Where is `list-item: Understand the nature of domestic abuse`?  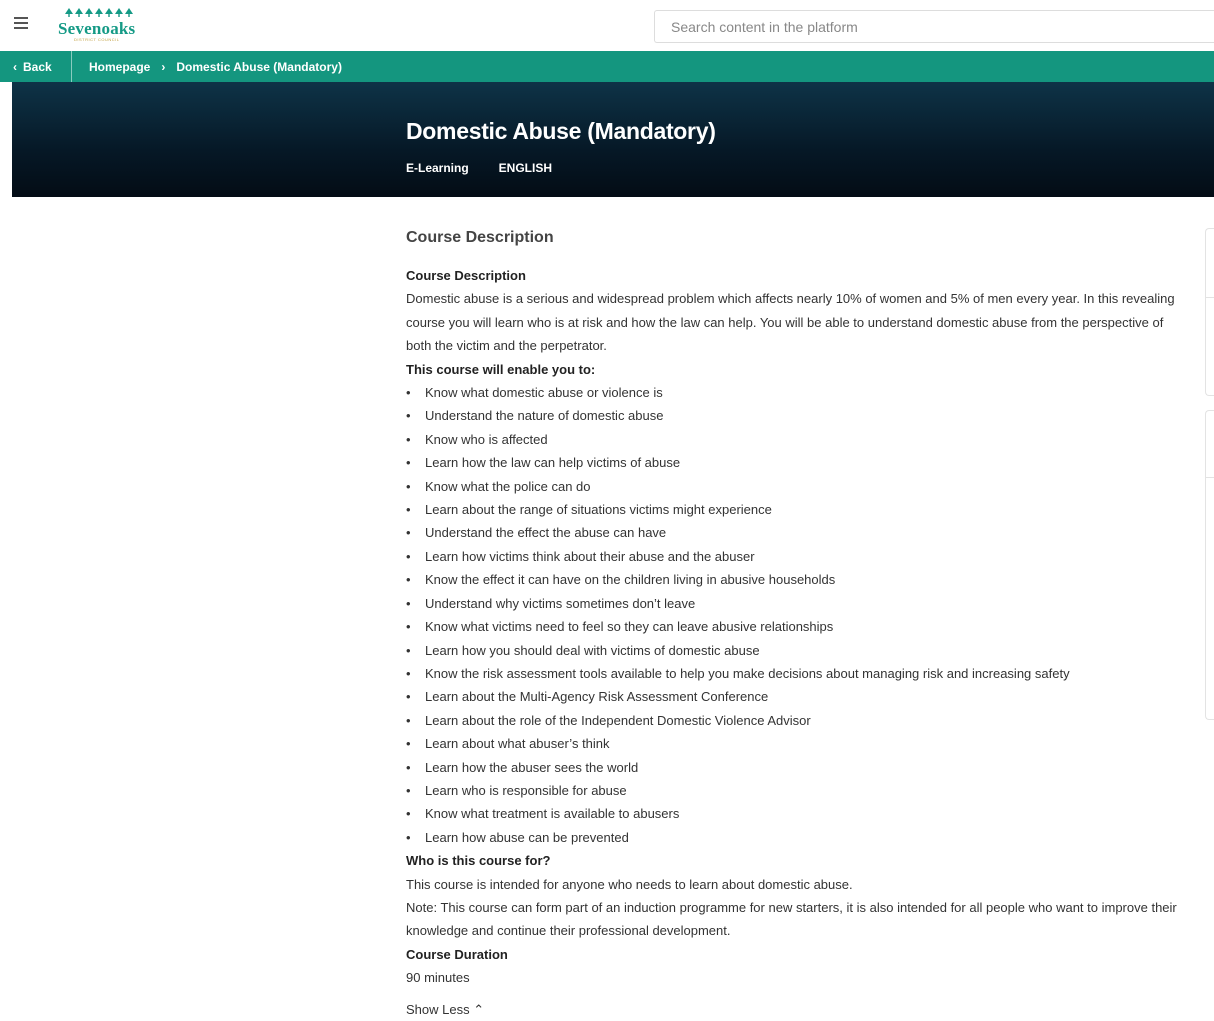 list-item: Understand the nature of domestic abuse is located at coordinates (796, 416).